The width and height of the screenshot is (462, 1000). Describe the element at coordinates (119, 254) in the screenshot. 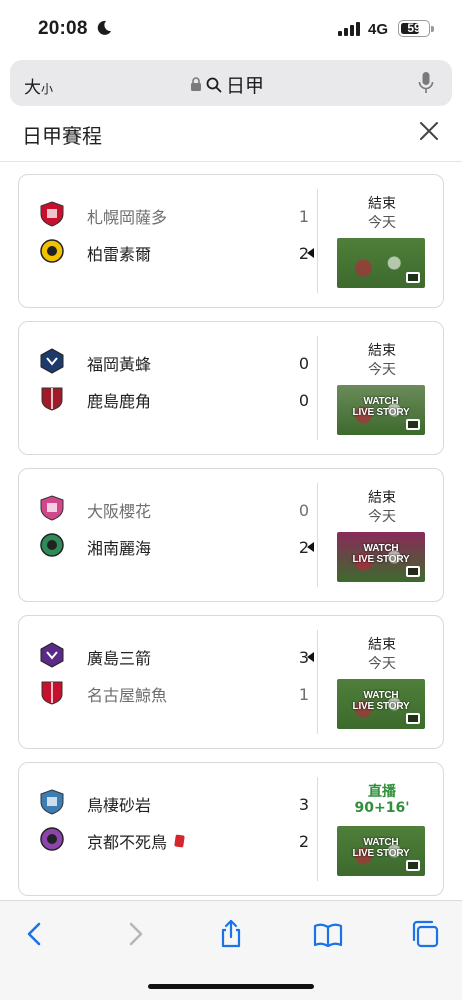

I see `away-team-name: 柏雷素爾` at that location.